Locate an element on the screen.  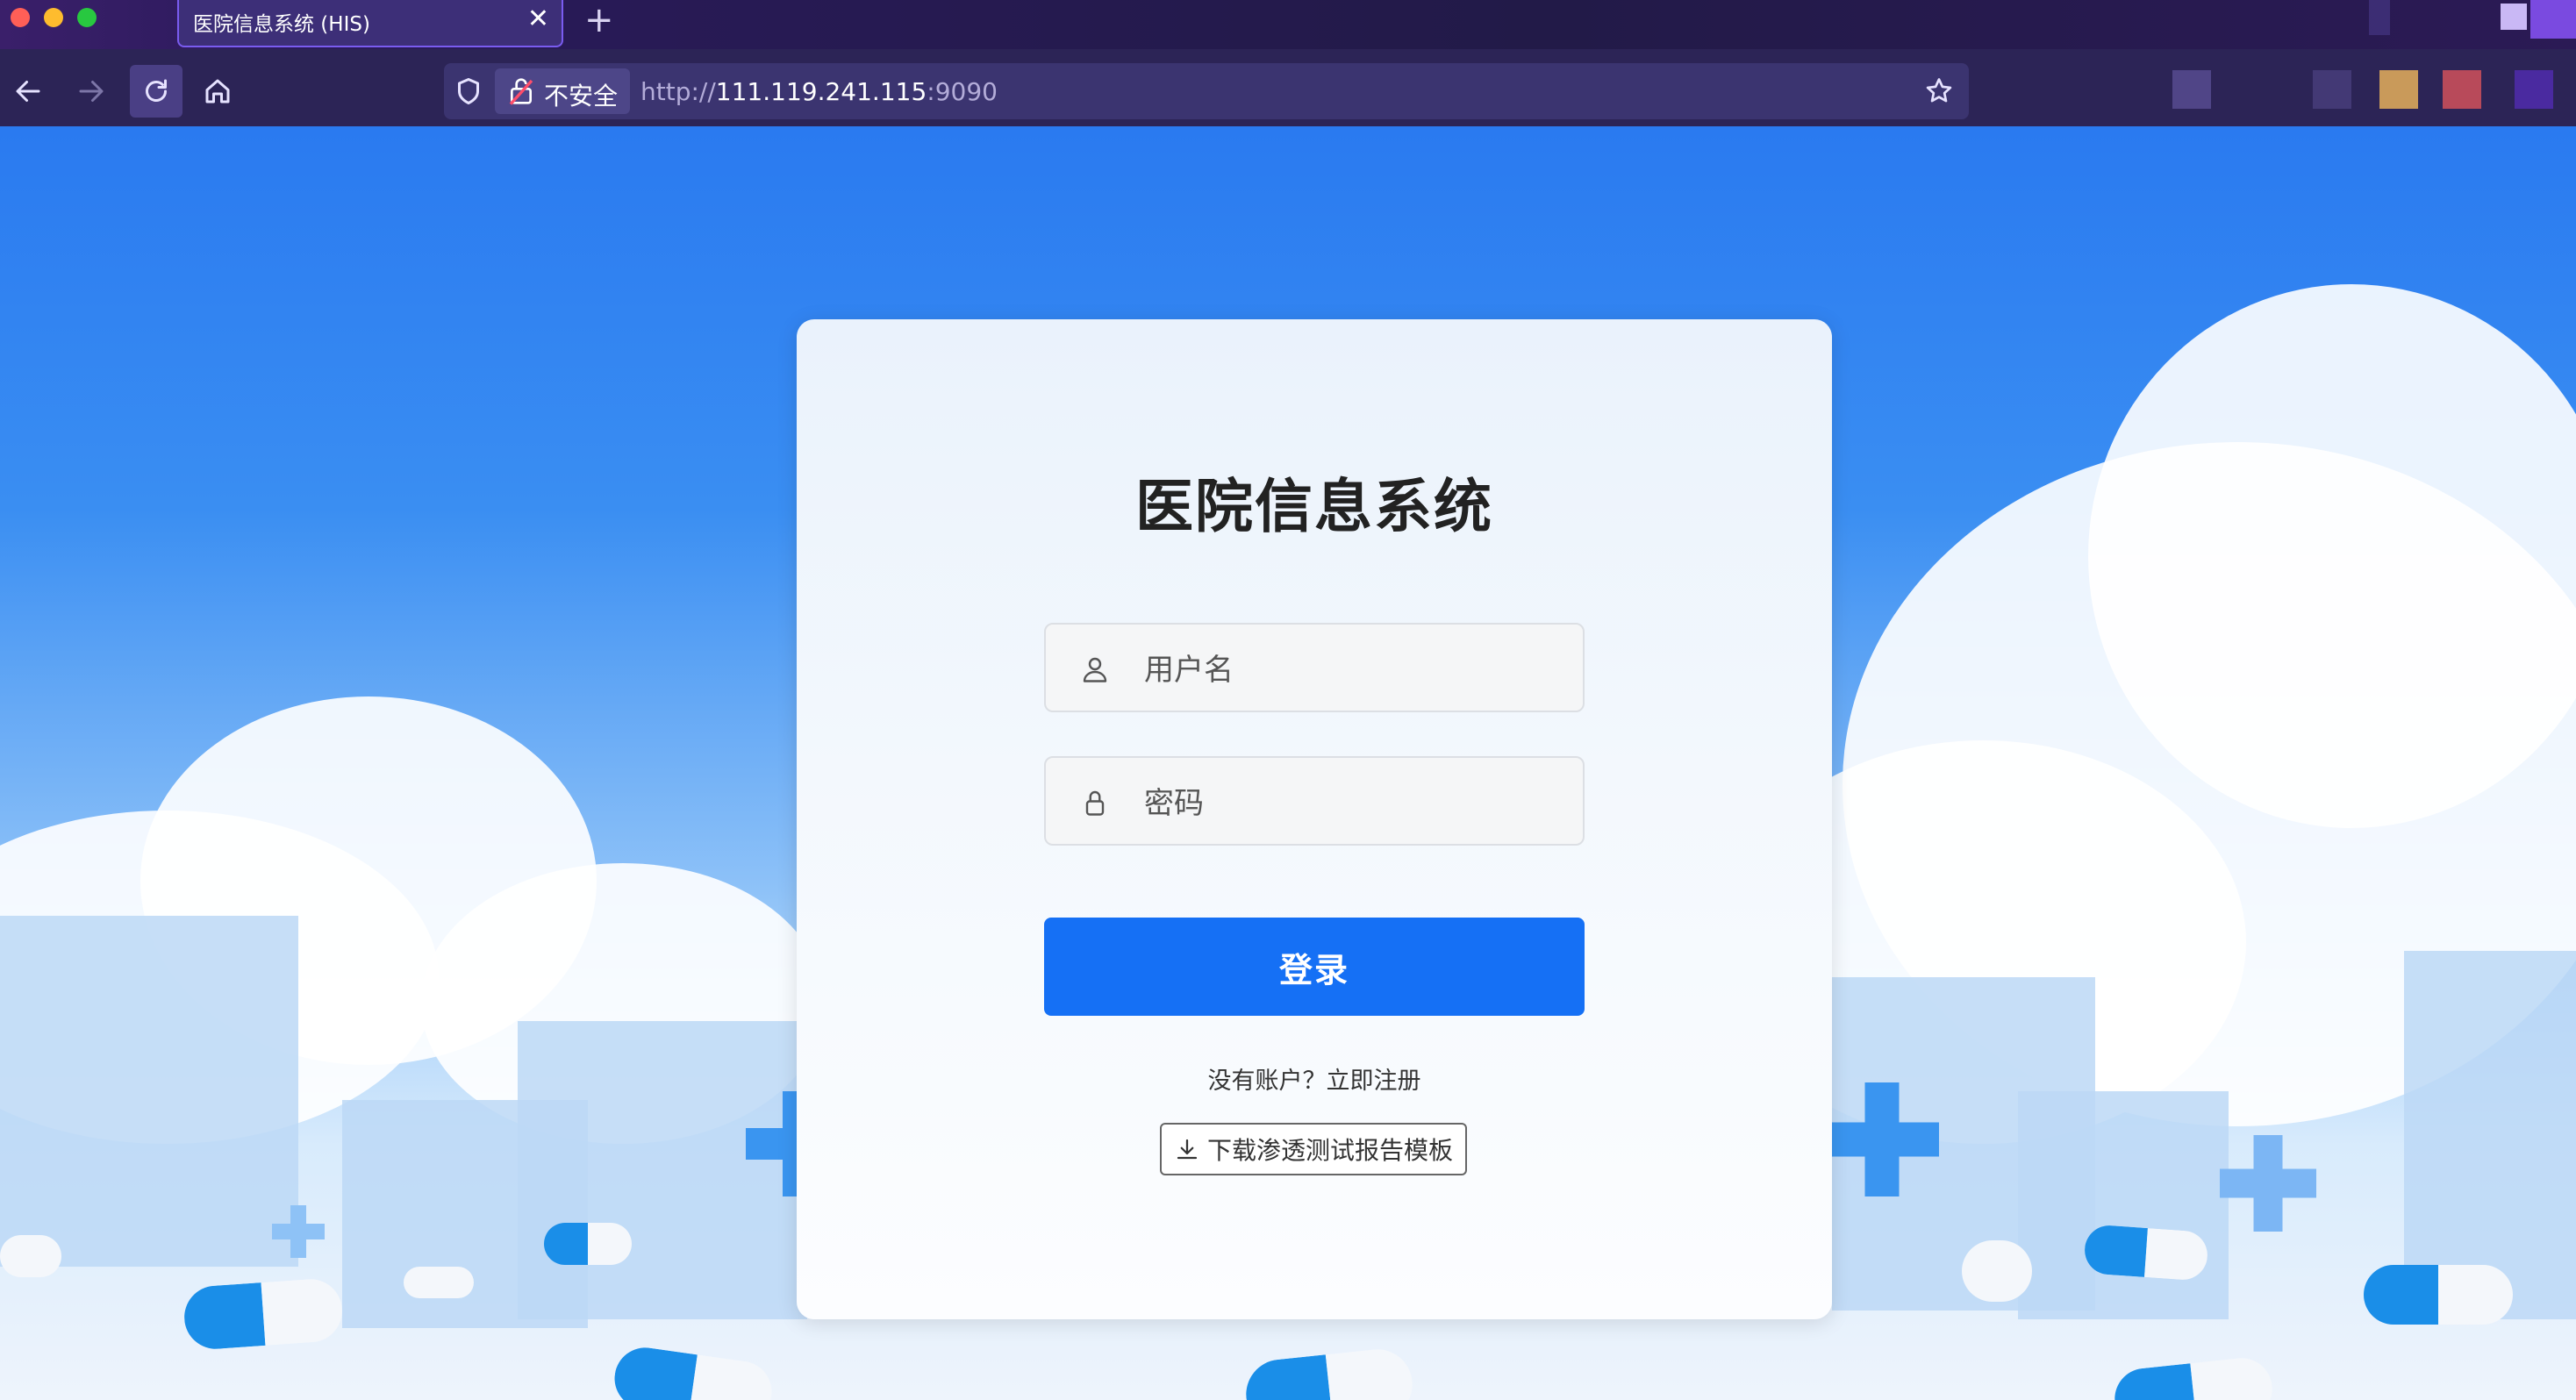
download-report-template-label: 下载渗透测试报告模板 is located at coordinates (1329, 1150).